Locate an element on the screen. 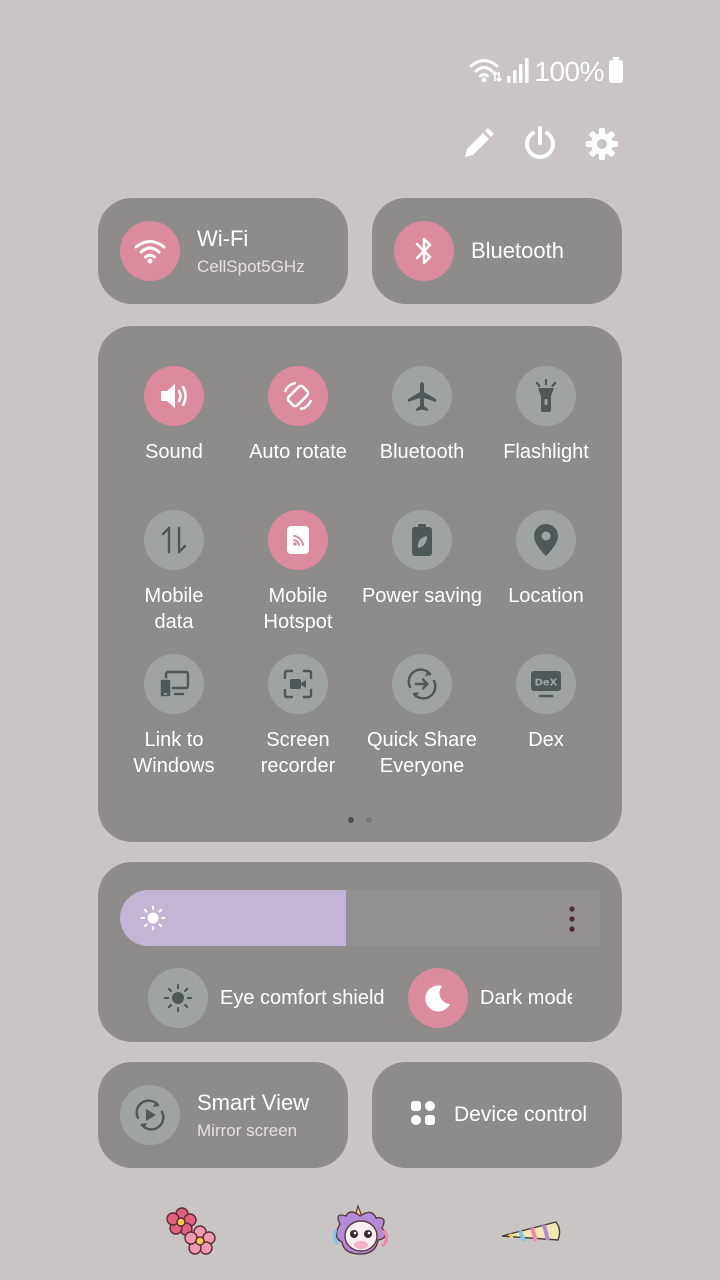 The width and height of the screenshot is (720, 1280). tile-dex: DeX Dex is located at coordinates (546, 703).